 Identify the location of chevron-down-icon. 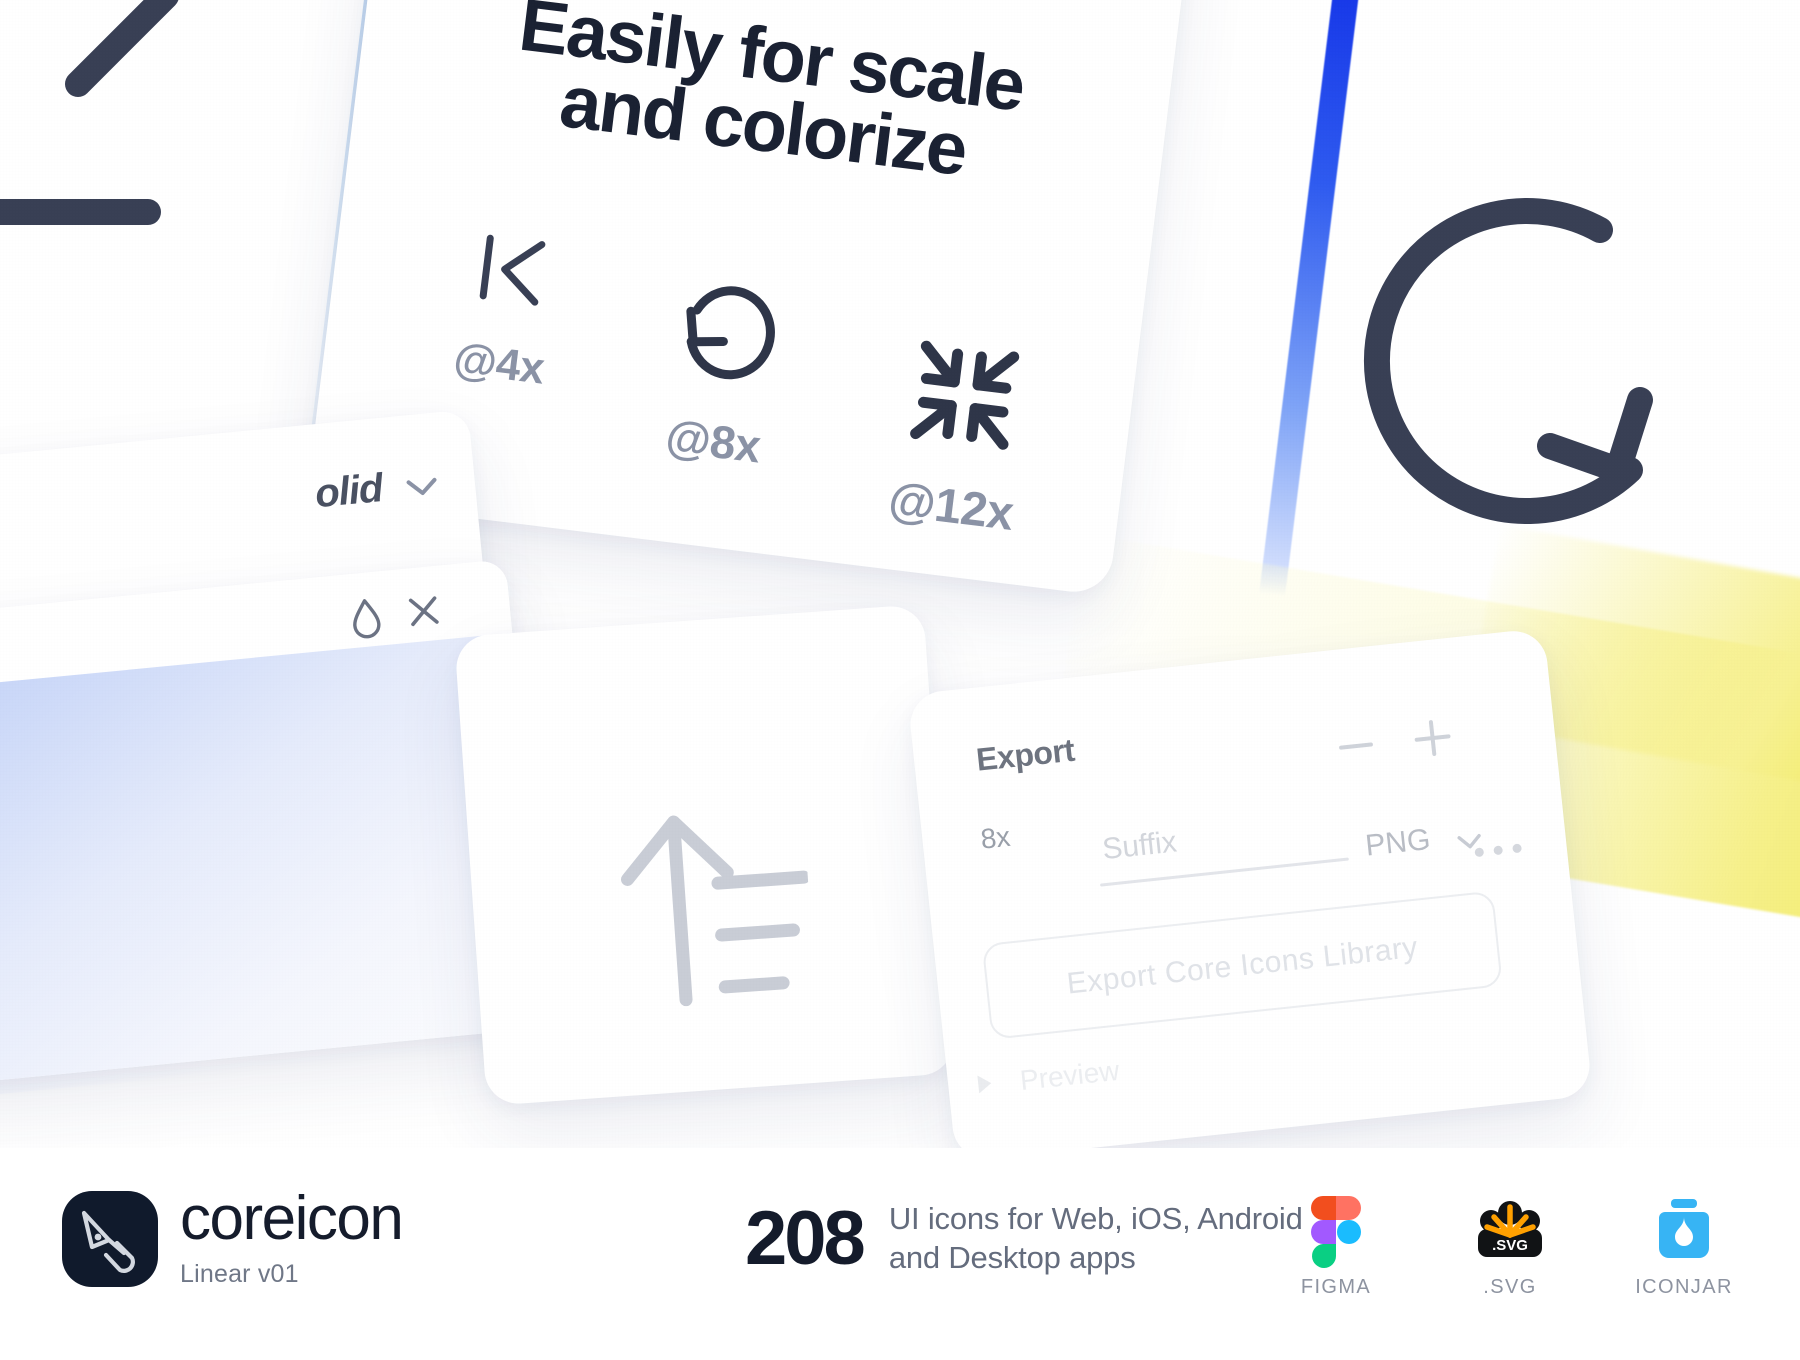
(422, 490).